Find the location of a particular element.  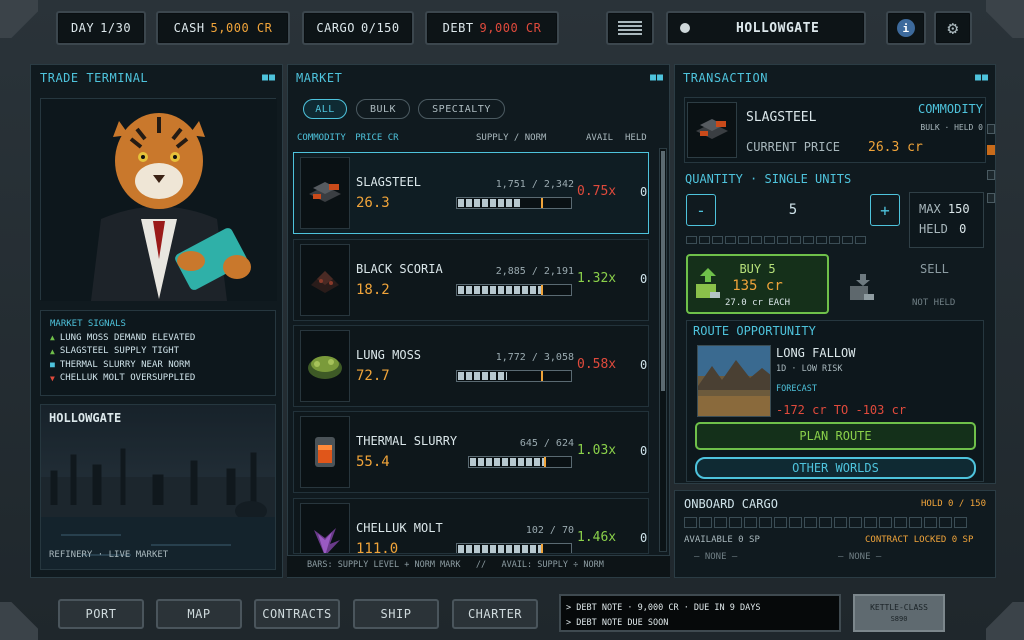

cargo-title: ONBOARD CARGO is located at coordinates (731, 504).